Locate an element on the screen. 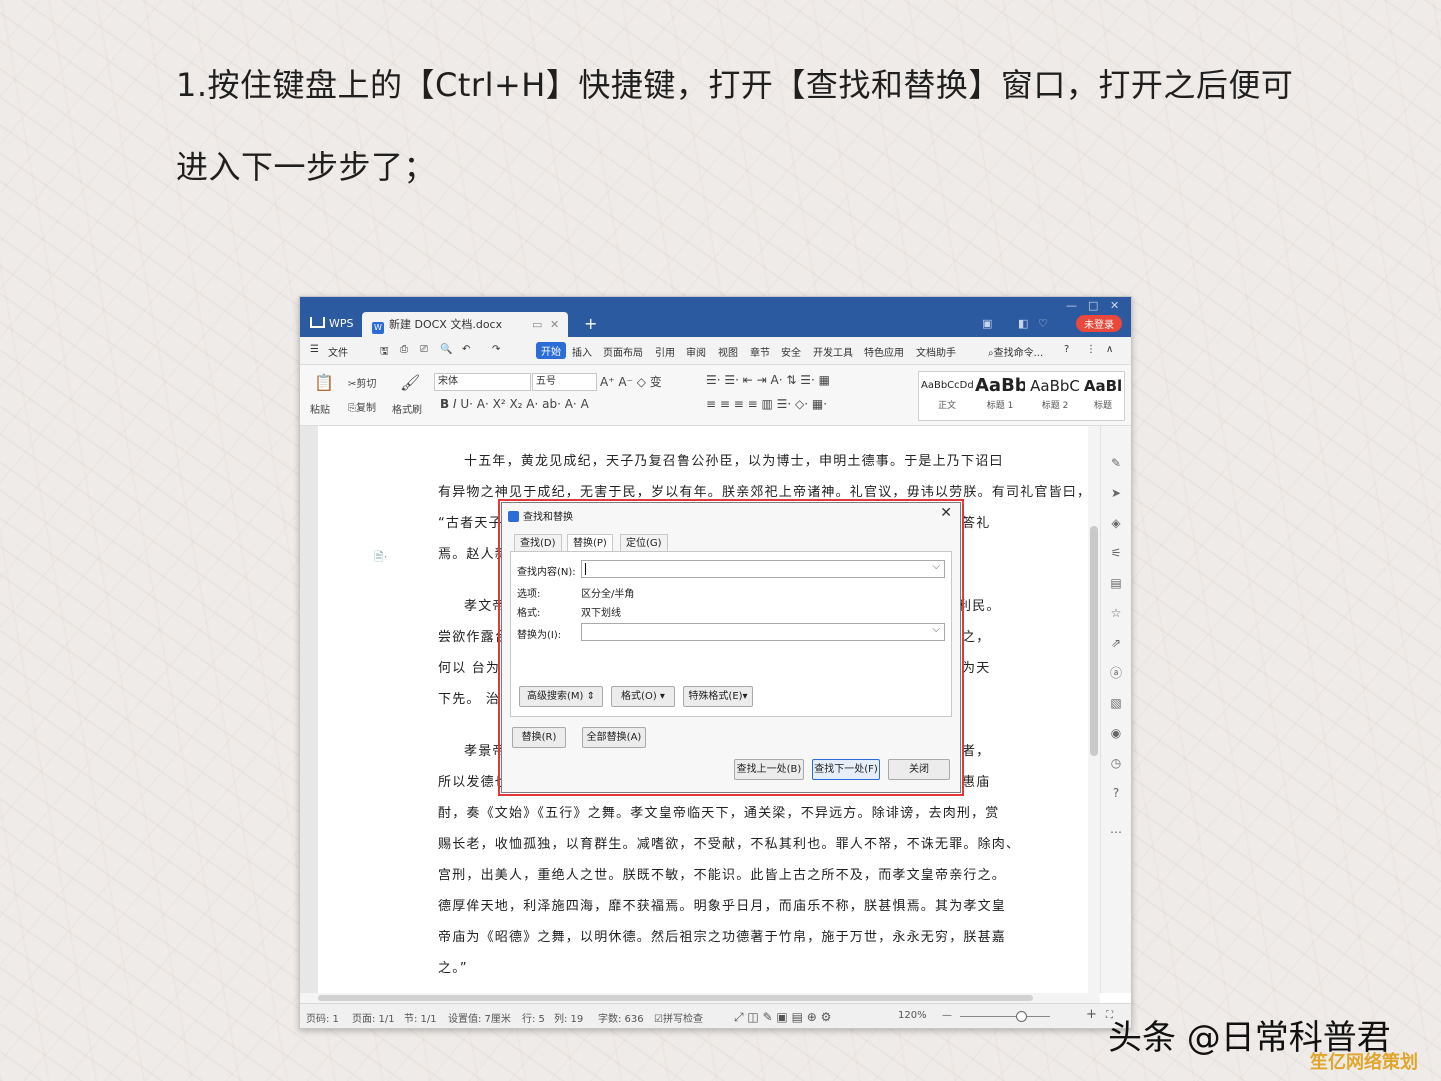 This screenshot has height=1081, width=1441. expand-icon: ⇕ is located at coordinates (590, 696).